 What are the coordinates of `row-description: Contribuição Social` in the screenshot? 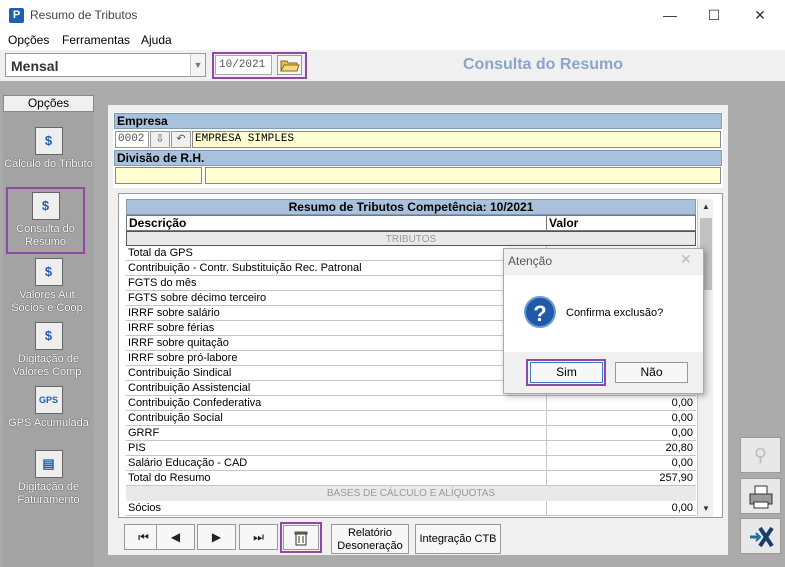 It's located at (175, 418).